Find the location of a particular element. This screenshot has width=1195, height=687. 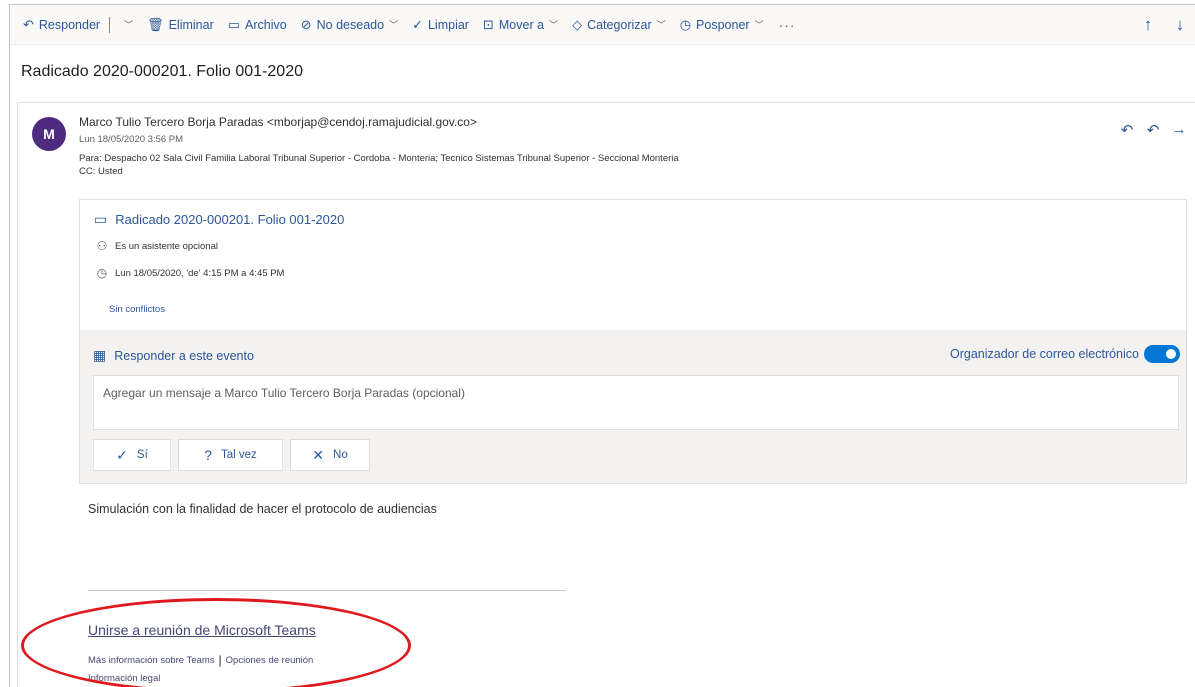

tag-icon: ◇ is located at coordinates (577, 24).